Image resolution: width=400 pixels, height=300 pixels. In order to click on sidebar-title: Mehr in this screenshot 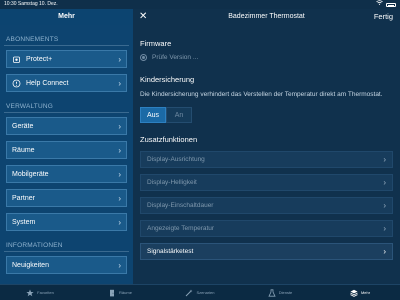, I will do `click(66, 17)`.